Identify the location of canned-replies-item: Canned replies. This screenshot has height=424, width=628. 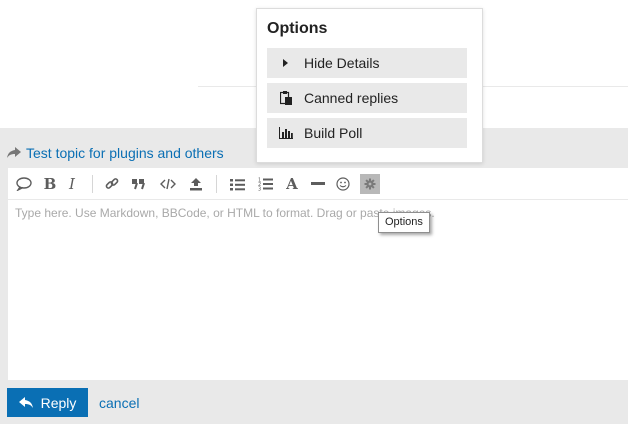
(367, 98).